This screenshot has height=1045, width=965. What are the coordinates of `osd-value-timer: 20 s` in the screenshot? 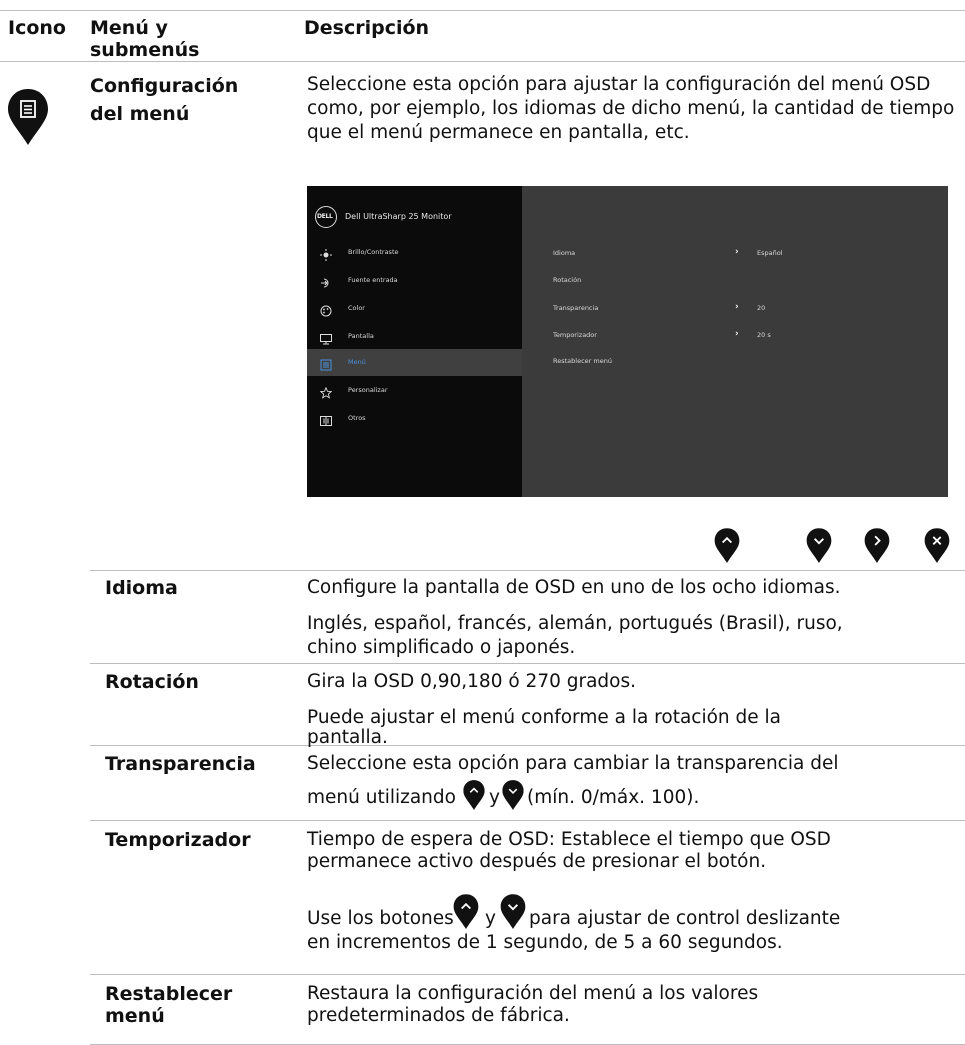 It's located at (764, 335).